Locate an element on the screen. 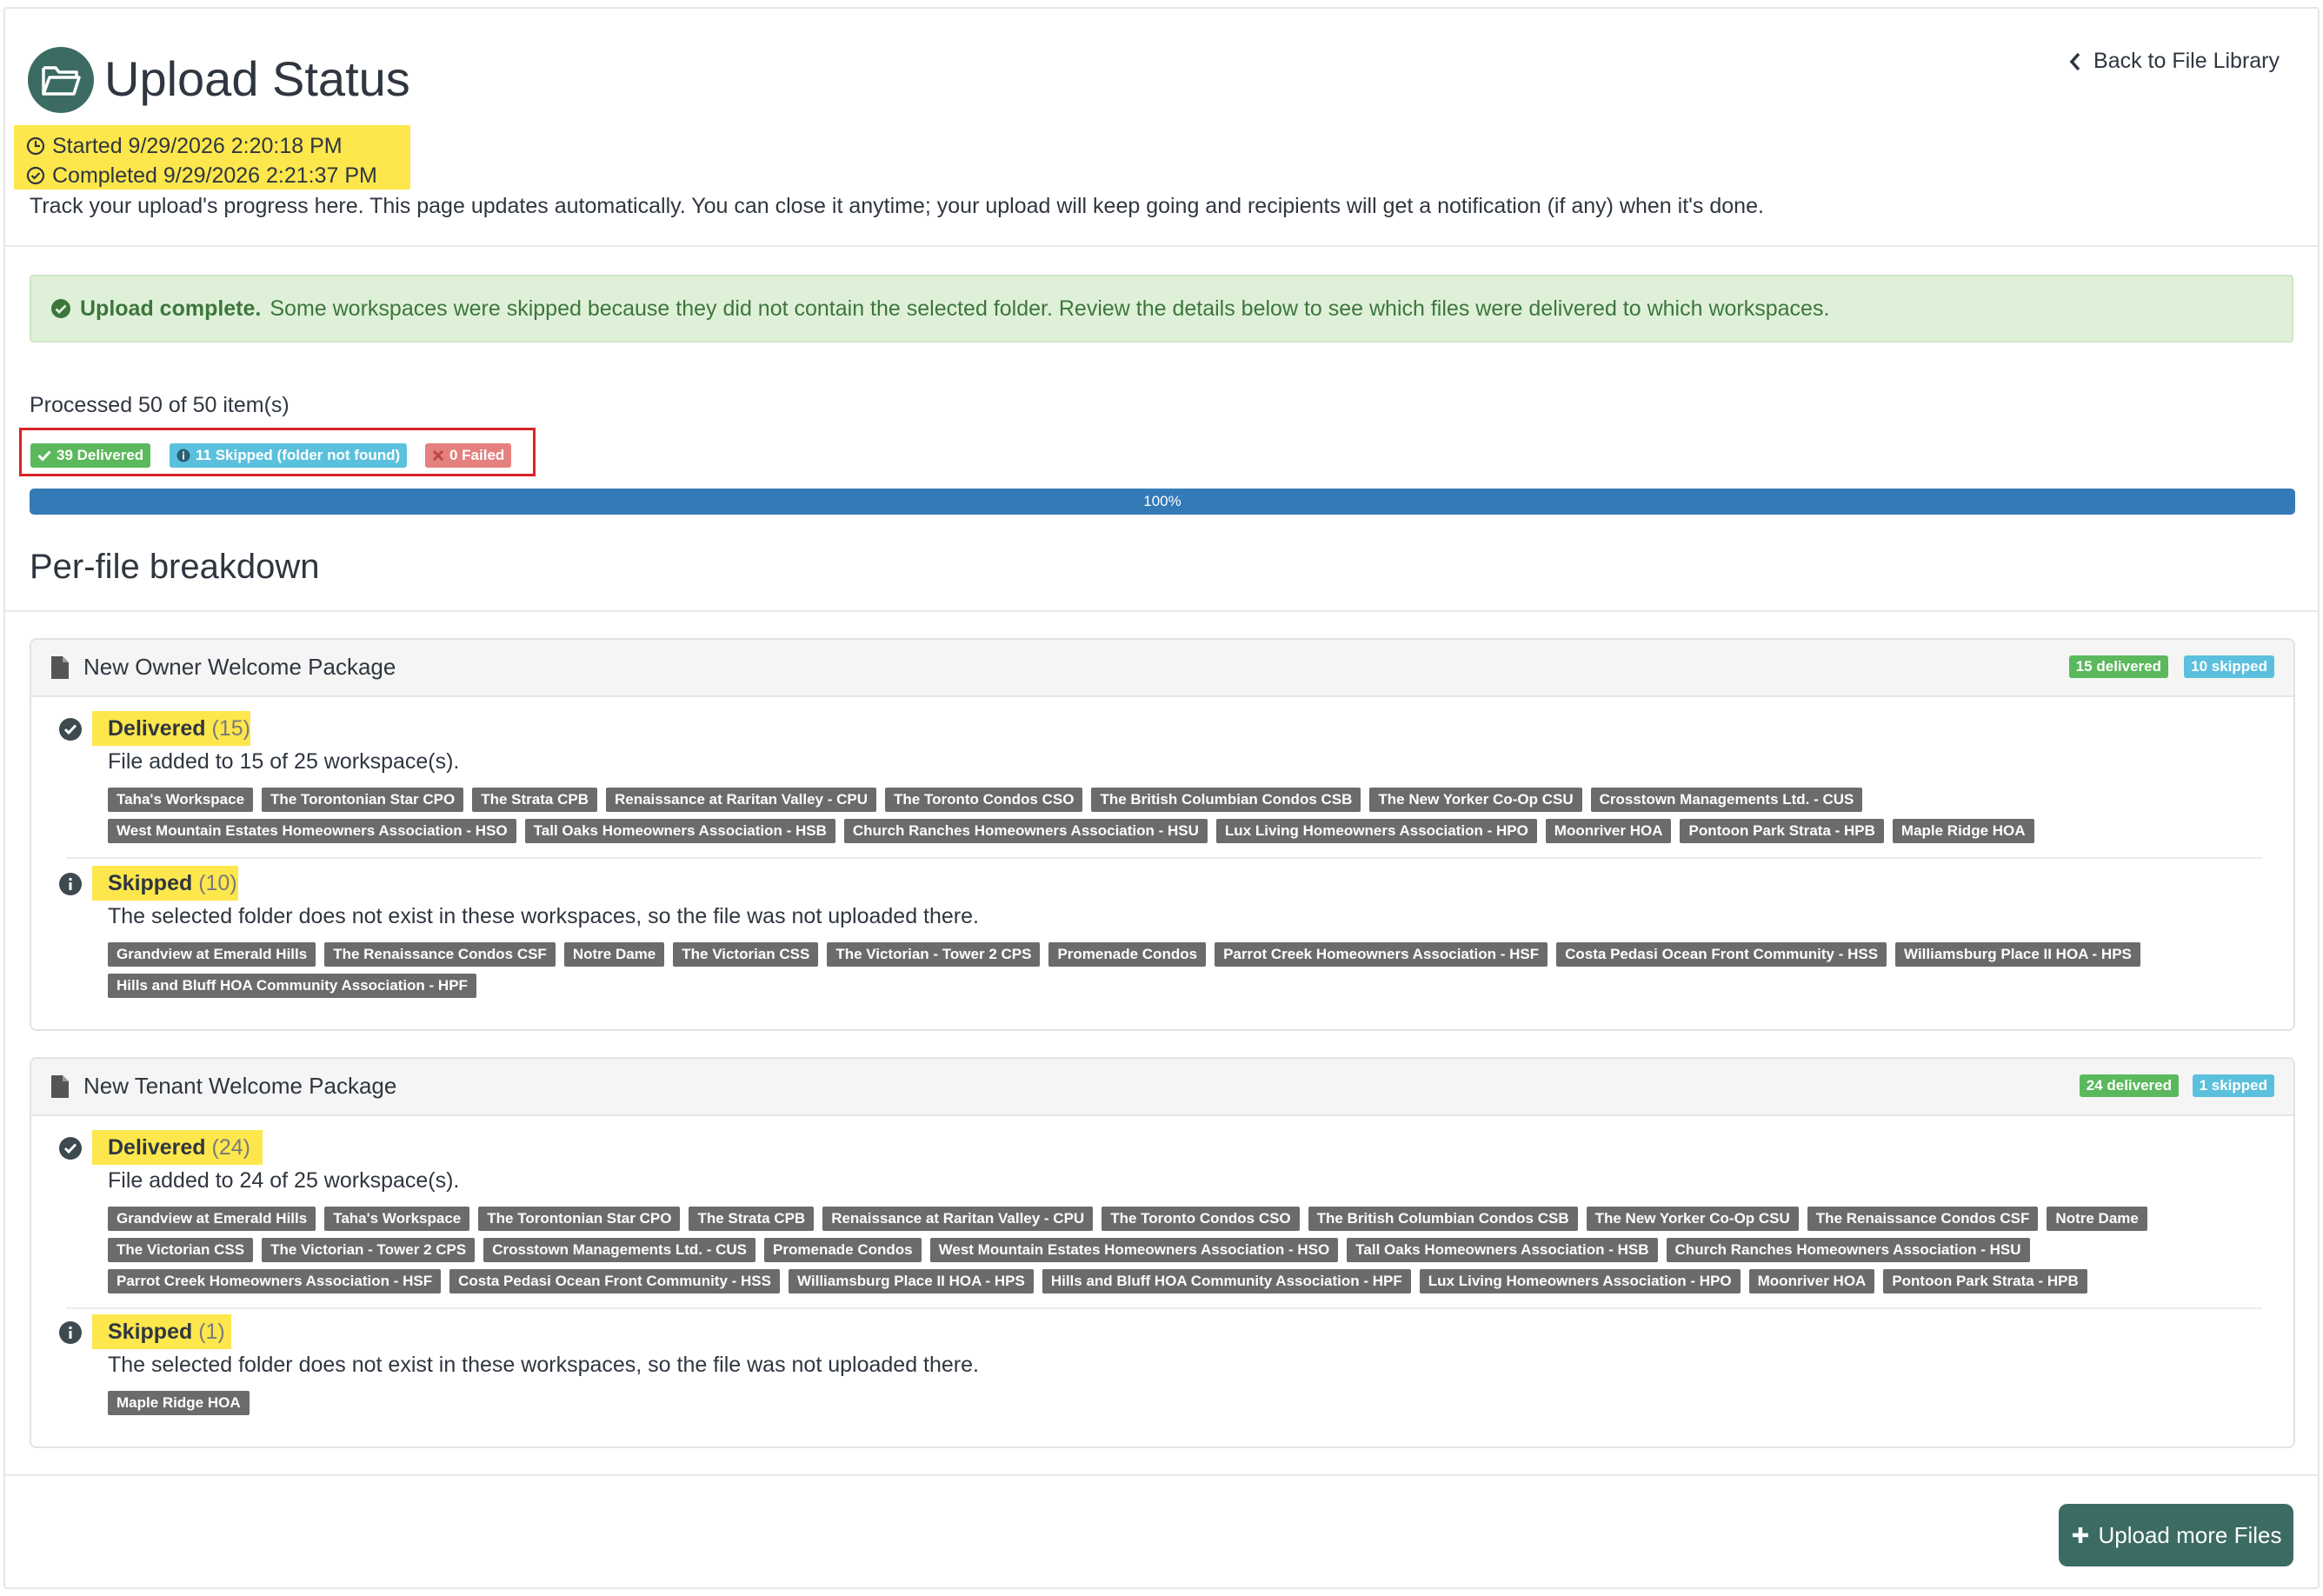 This screenshot has width=2323, height=1596. file-delivered-badge: 24 delivered is located at coordinates (2129, 1085).